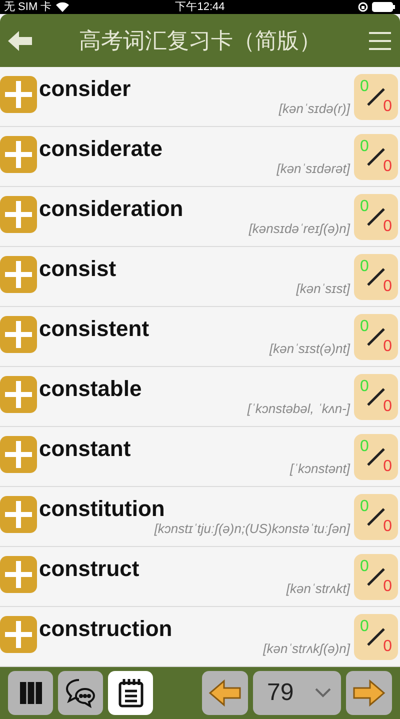 The height and width of the screenshot is (719, 400). I want to click on phonetic-text: [kənˈstrʌkʃ(ə)n], so click(306, 648).